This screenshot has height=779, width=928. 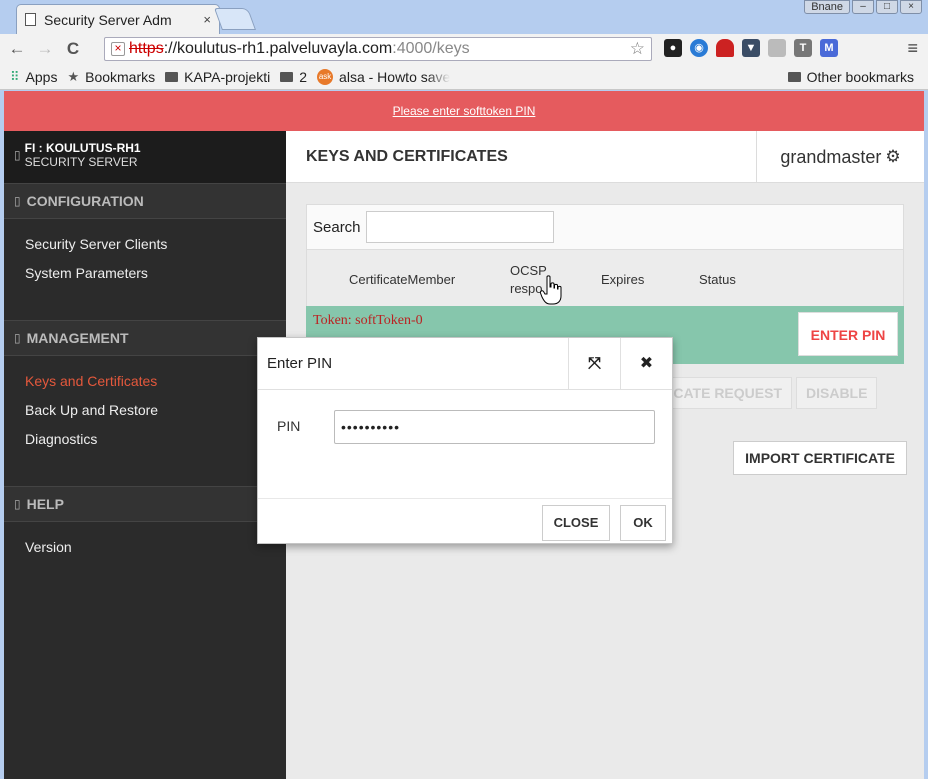 What do you see at coordinates (235, 19) in the screenshot?
I see `new-tab-button` at bounding box center [235, 19].